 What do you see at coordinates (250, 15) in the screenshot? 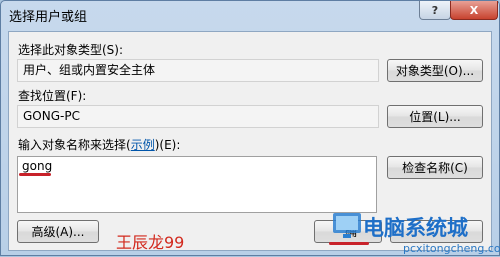
I see `title-bar: 选择用户或组 ? X` at bounding box center [250, 15].